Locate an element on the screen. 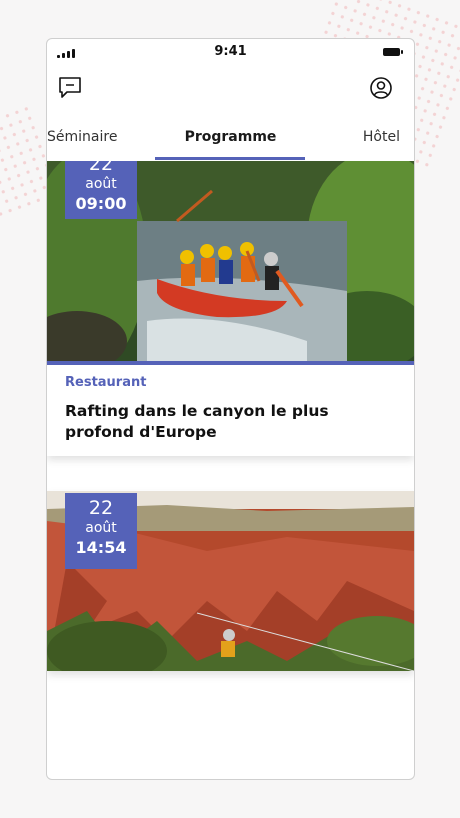  top-bar is located at coordinates (230, 90).